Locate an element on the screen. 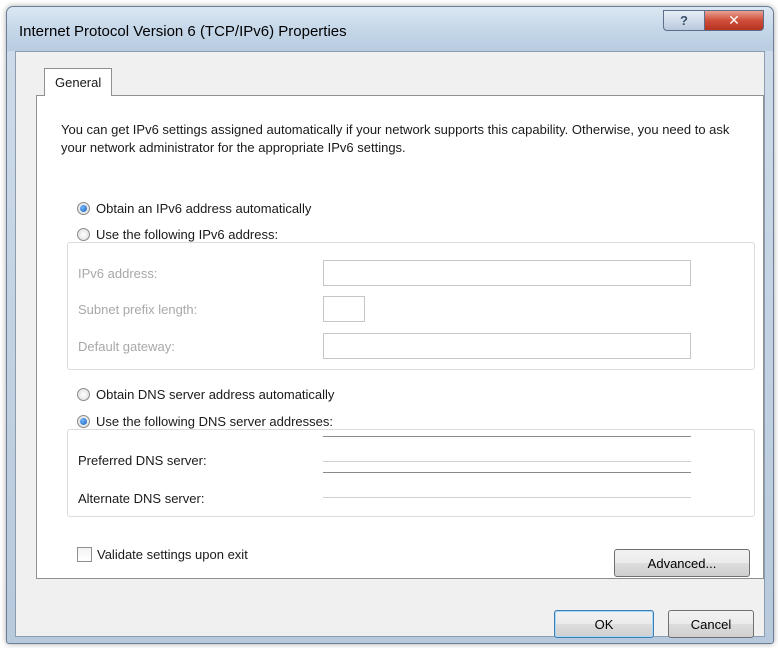 The height and width of the screenshot is (648, 778). preferred-dns-field is located at coordinates (507, 449).